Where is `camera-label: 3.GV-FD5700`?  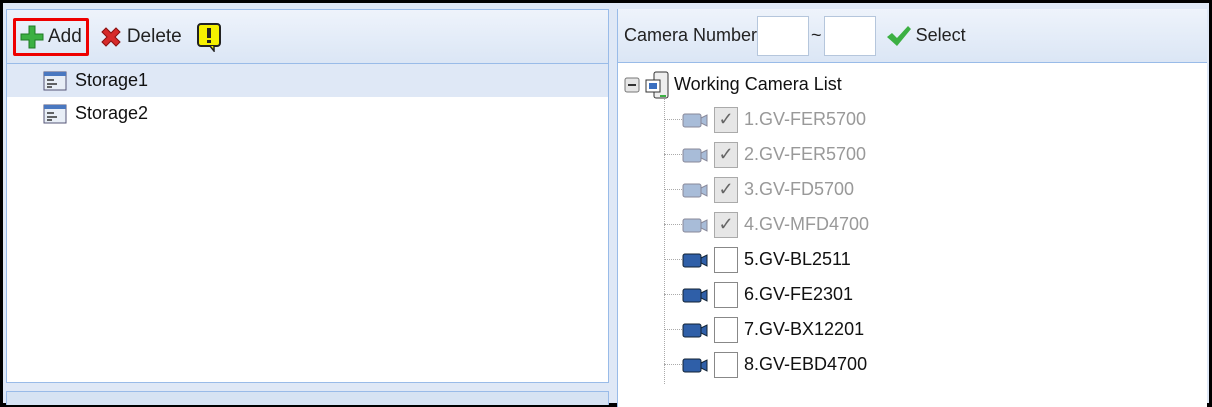
camera-label: 3.GV-FD5700 is located at coordinates (799, 189).